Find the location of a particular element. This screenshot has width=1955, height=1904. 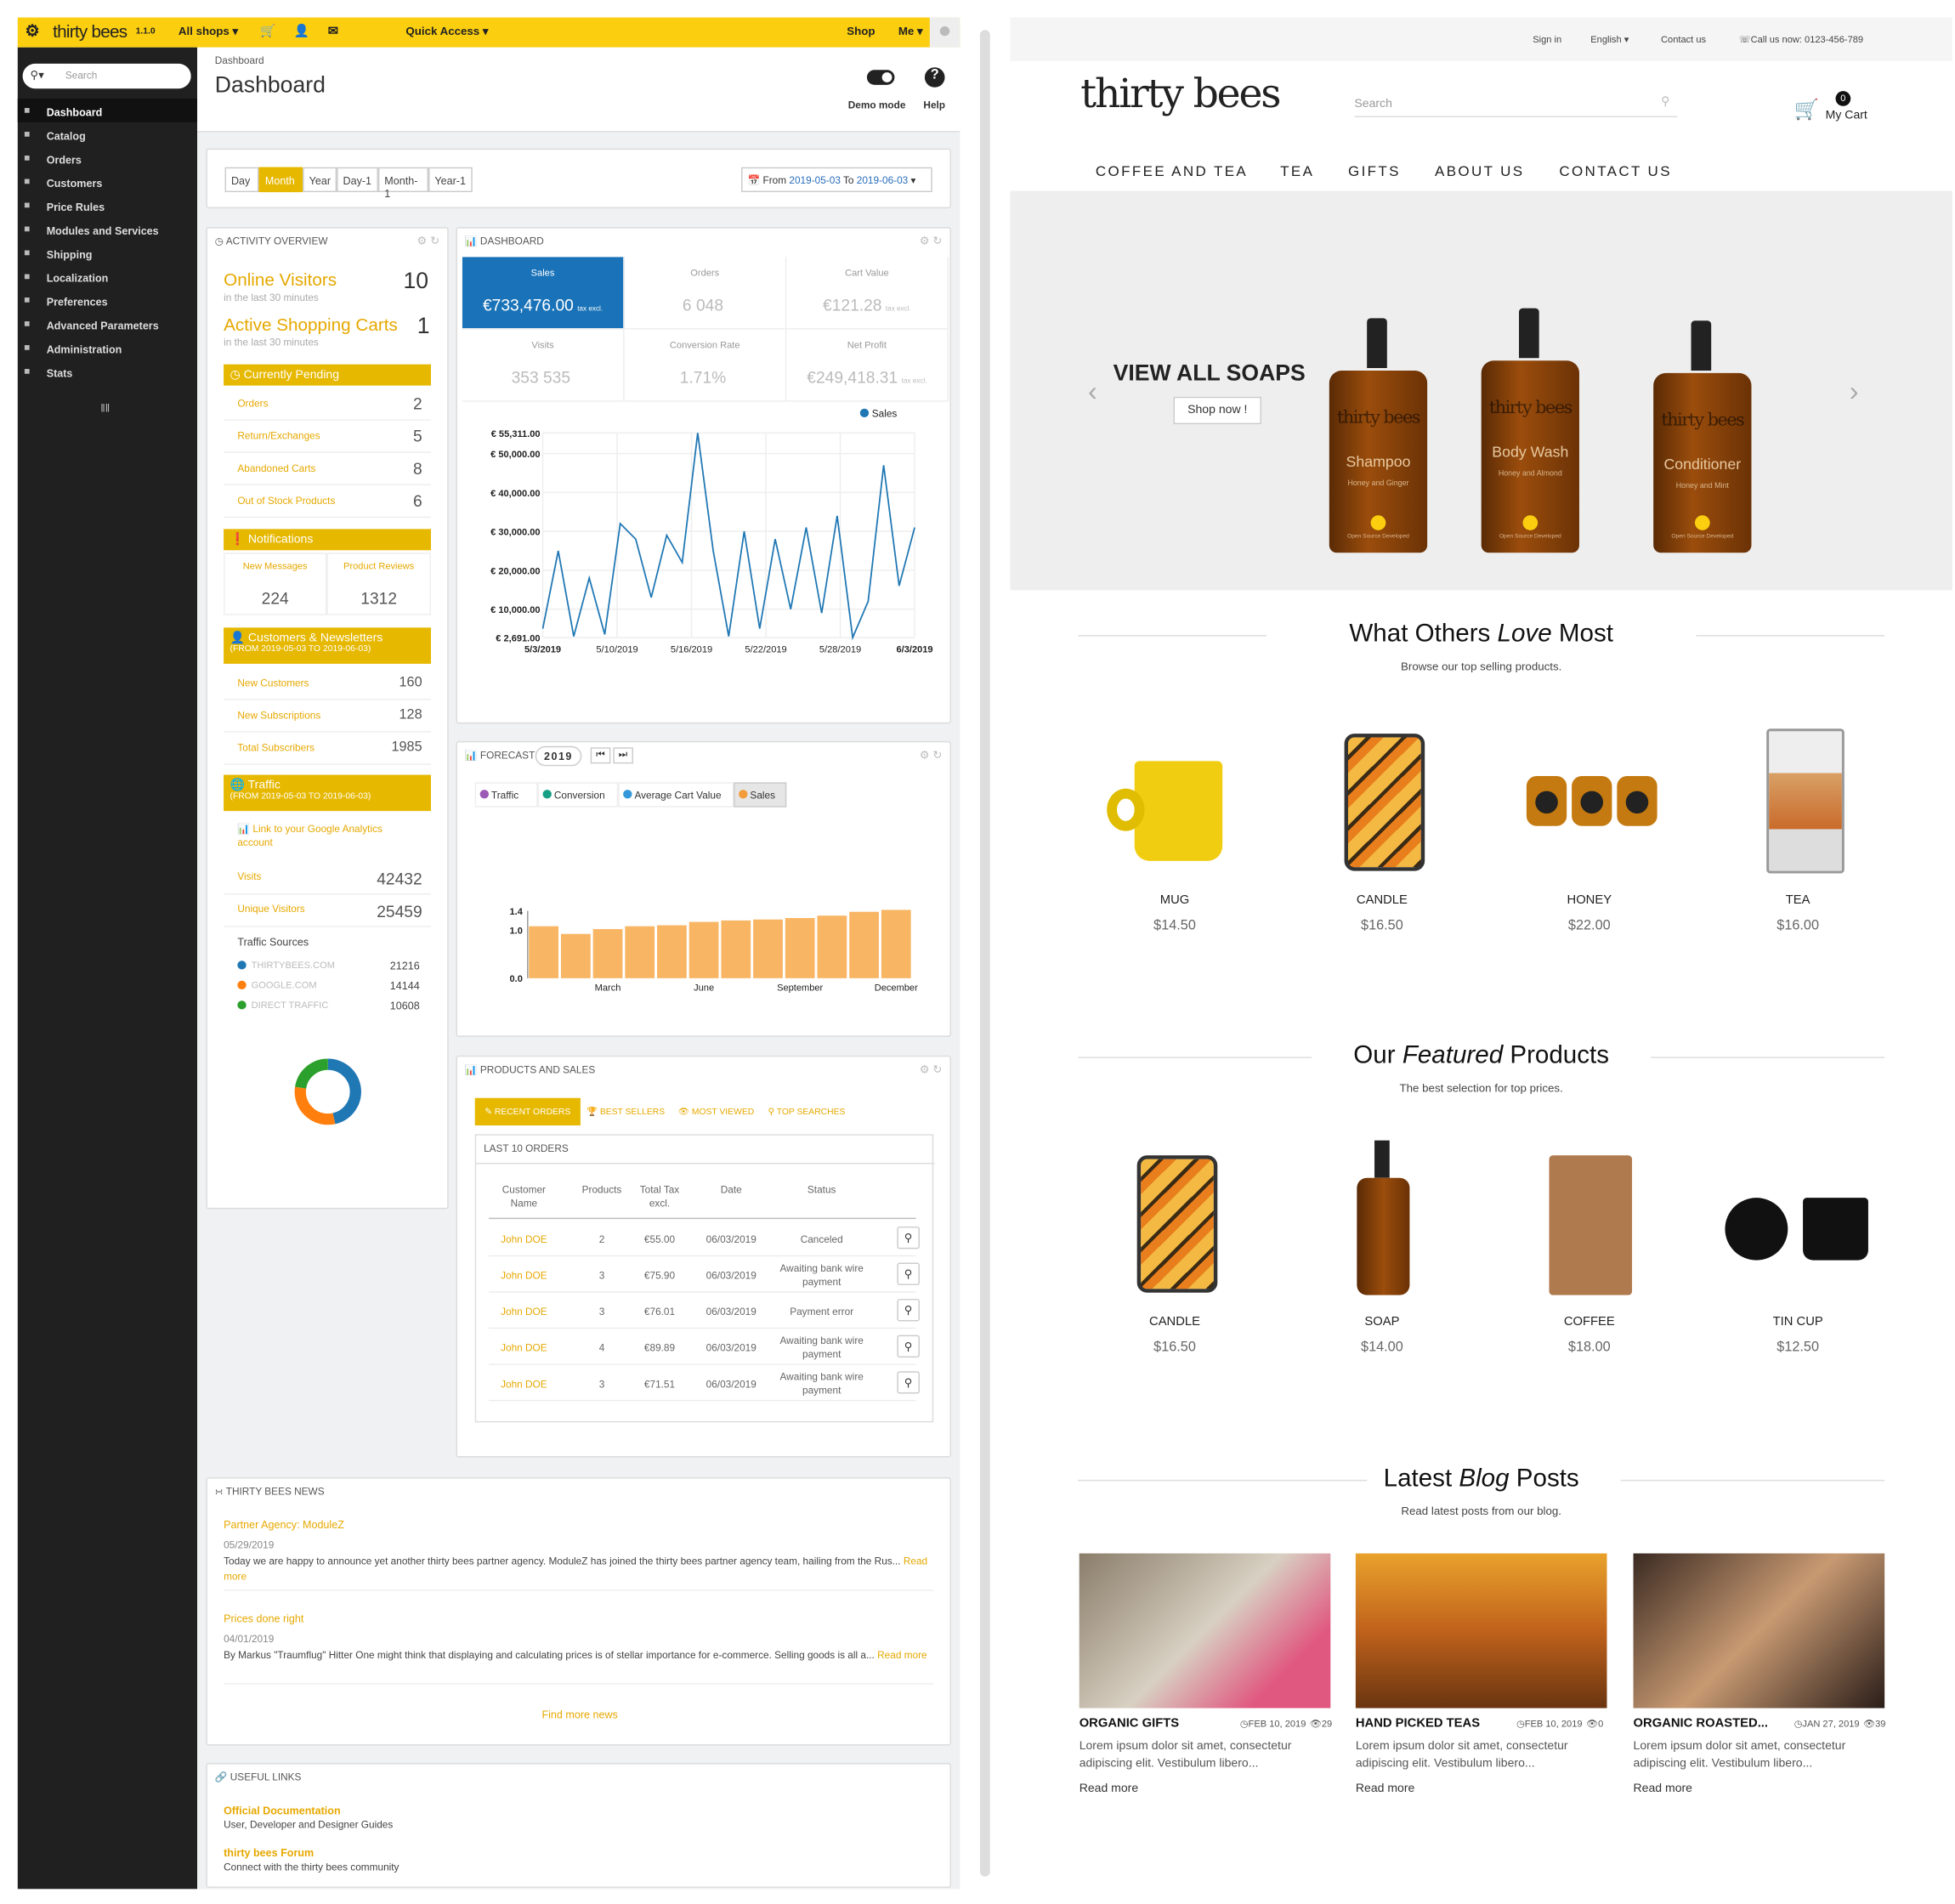

sidebar-item-catalog: ■ Catalog is located at coordinates (107, 134).